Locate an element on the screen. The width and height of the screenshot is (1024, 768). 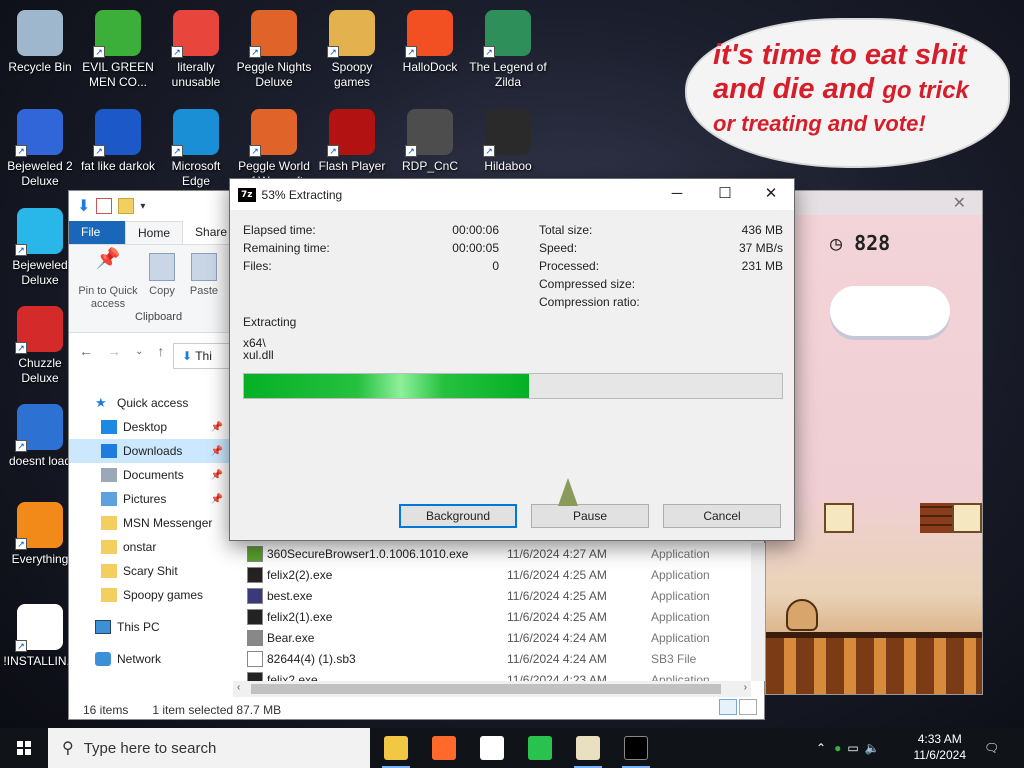
desktop-icon-label: Peggle Nights Deluxe is located at coordinates (274, 74).